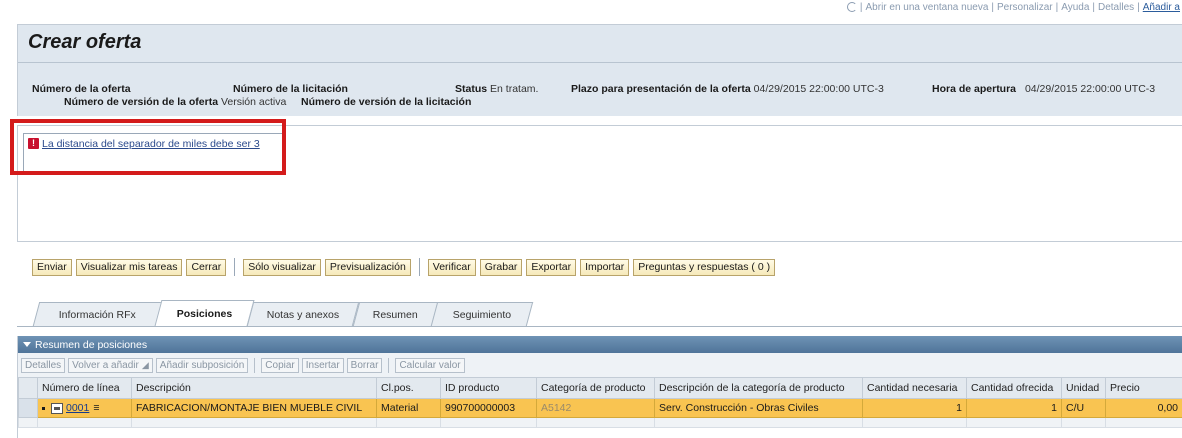 The width and height of the screenshot is (1182, 438). What do you see at coordinates (43, 365) in the screenshot?
I see `details-button: Detalles` at bounding box center [43, 365].